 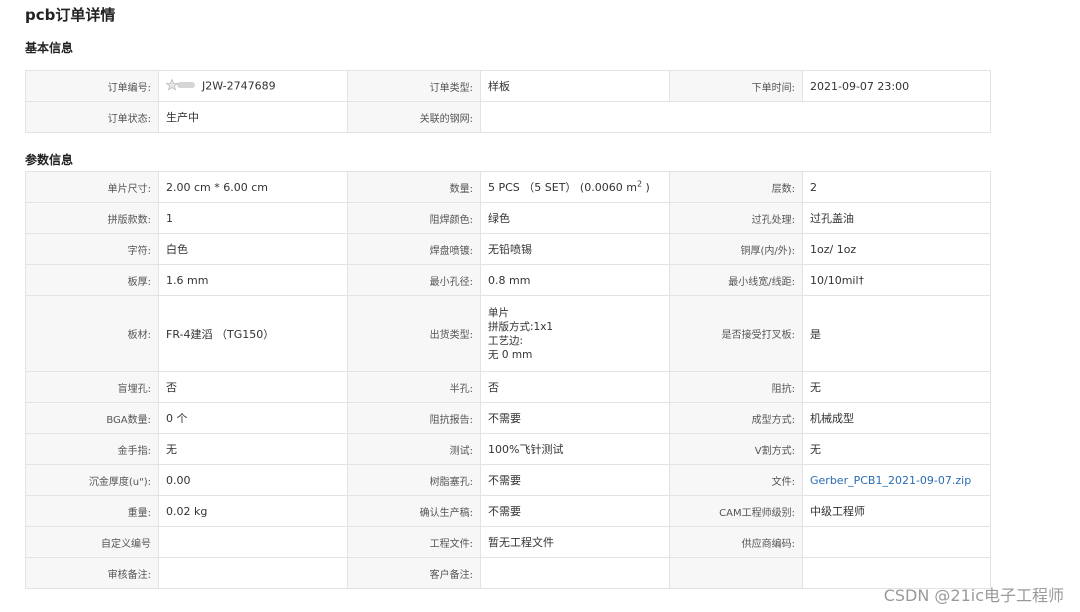 I want to click on param-value: 白色, so click(x=253, y=249).